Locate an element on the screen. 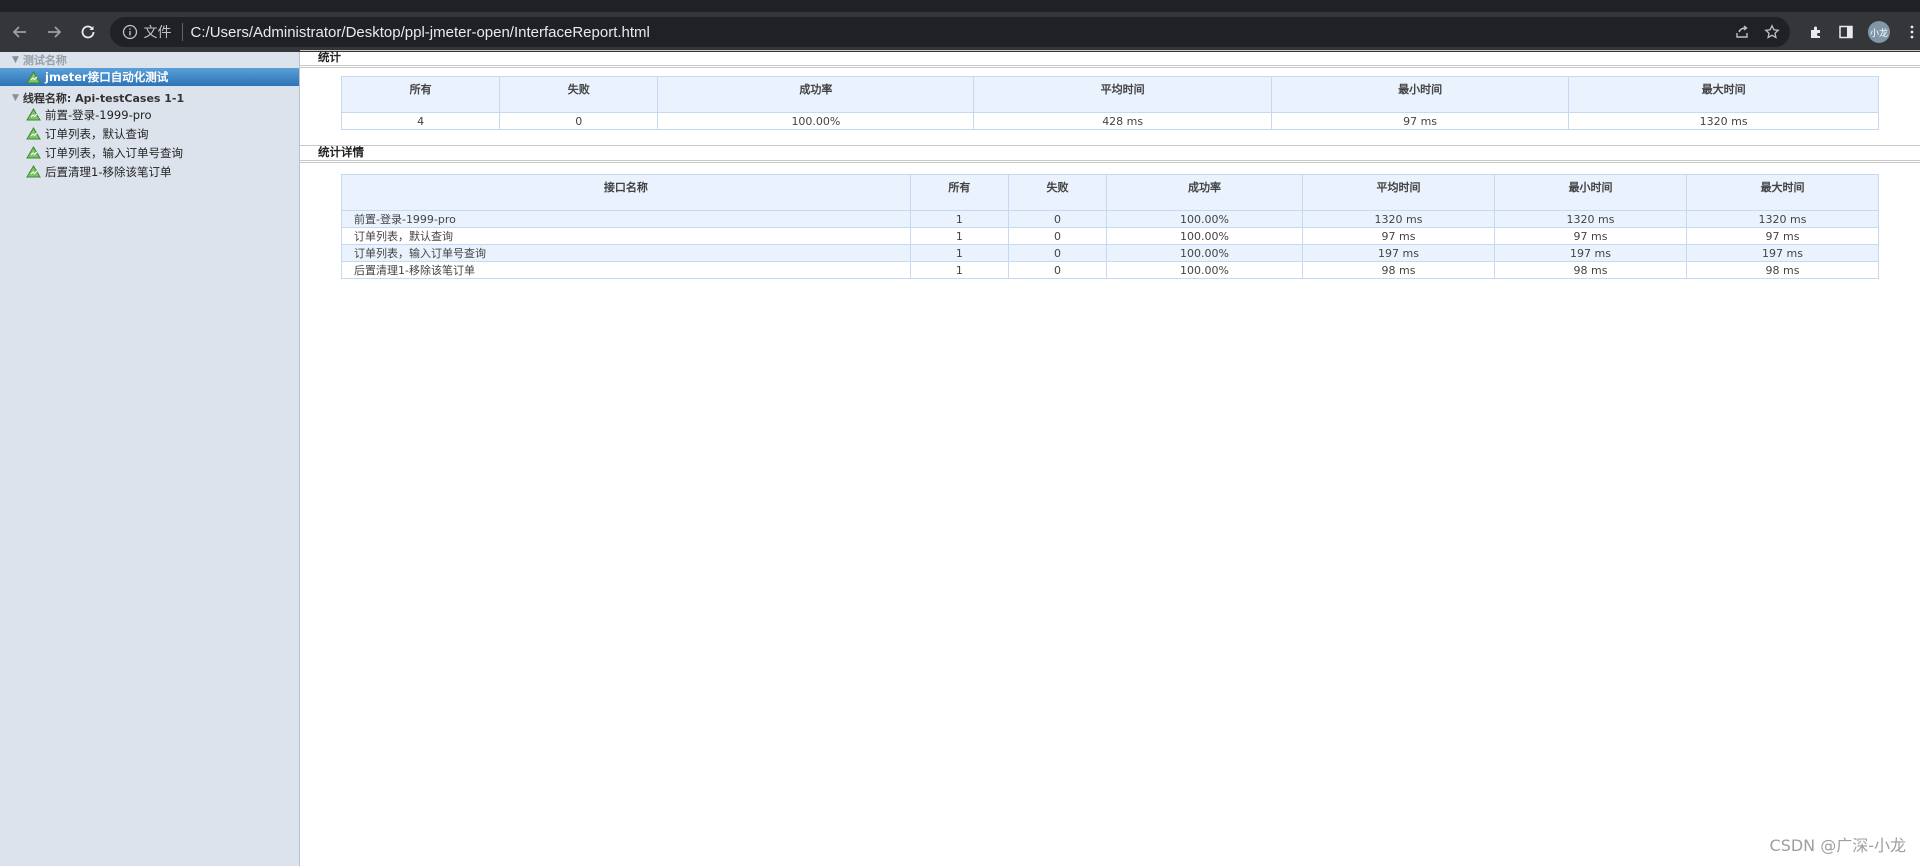  avatar: 小龙 is located at coordinates (1879, 32).